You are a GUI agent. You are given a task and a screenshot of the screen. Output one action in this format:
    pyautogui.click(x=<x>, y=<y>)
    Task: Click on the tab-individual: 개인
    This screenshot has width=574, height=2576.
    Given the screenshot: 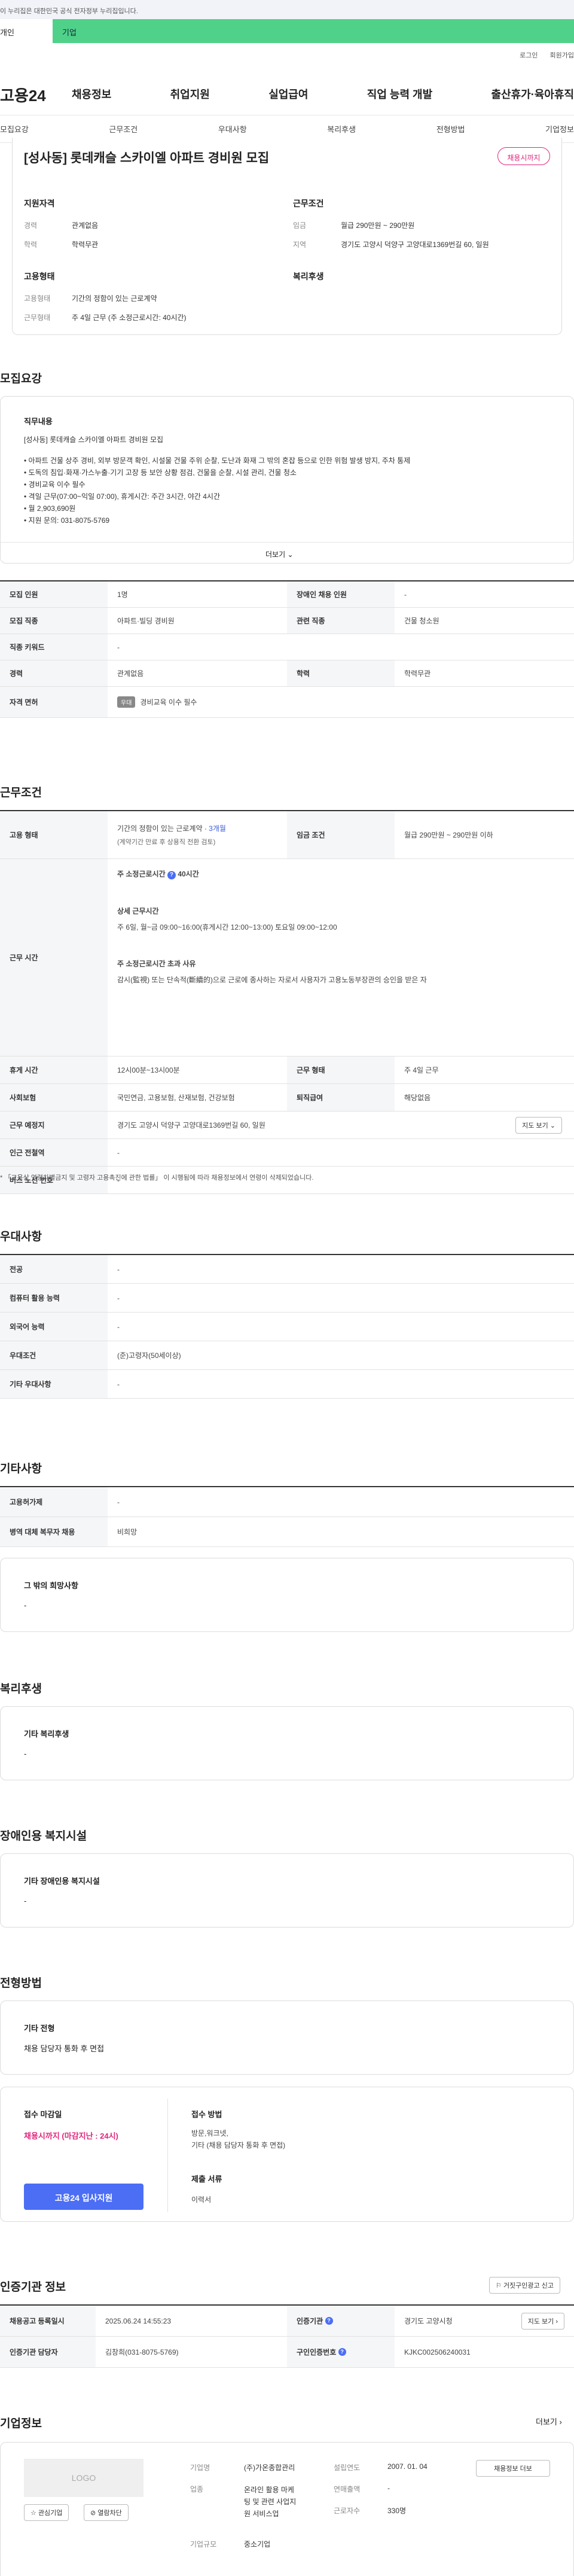 What is the action you would take?
    pyautogui.click(x=26, y=31)
    